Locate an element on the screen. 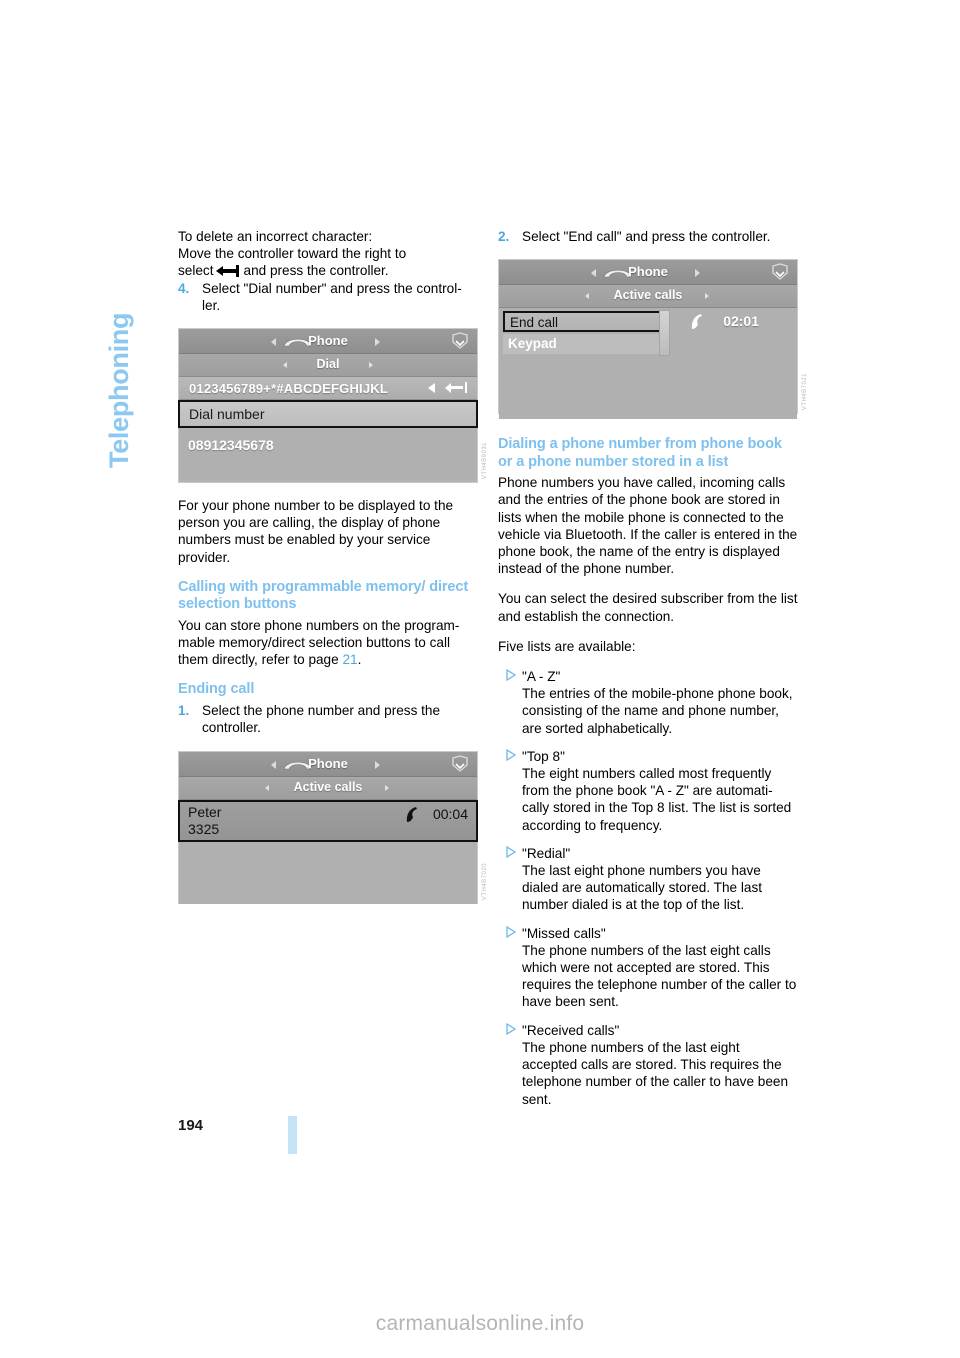 This screenshot has width=960, height=1358. list-item-term: "A - Z" is located at coordinates (541, 677).